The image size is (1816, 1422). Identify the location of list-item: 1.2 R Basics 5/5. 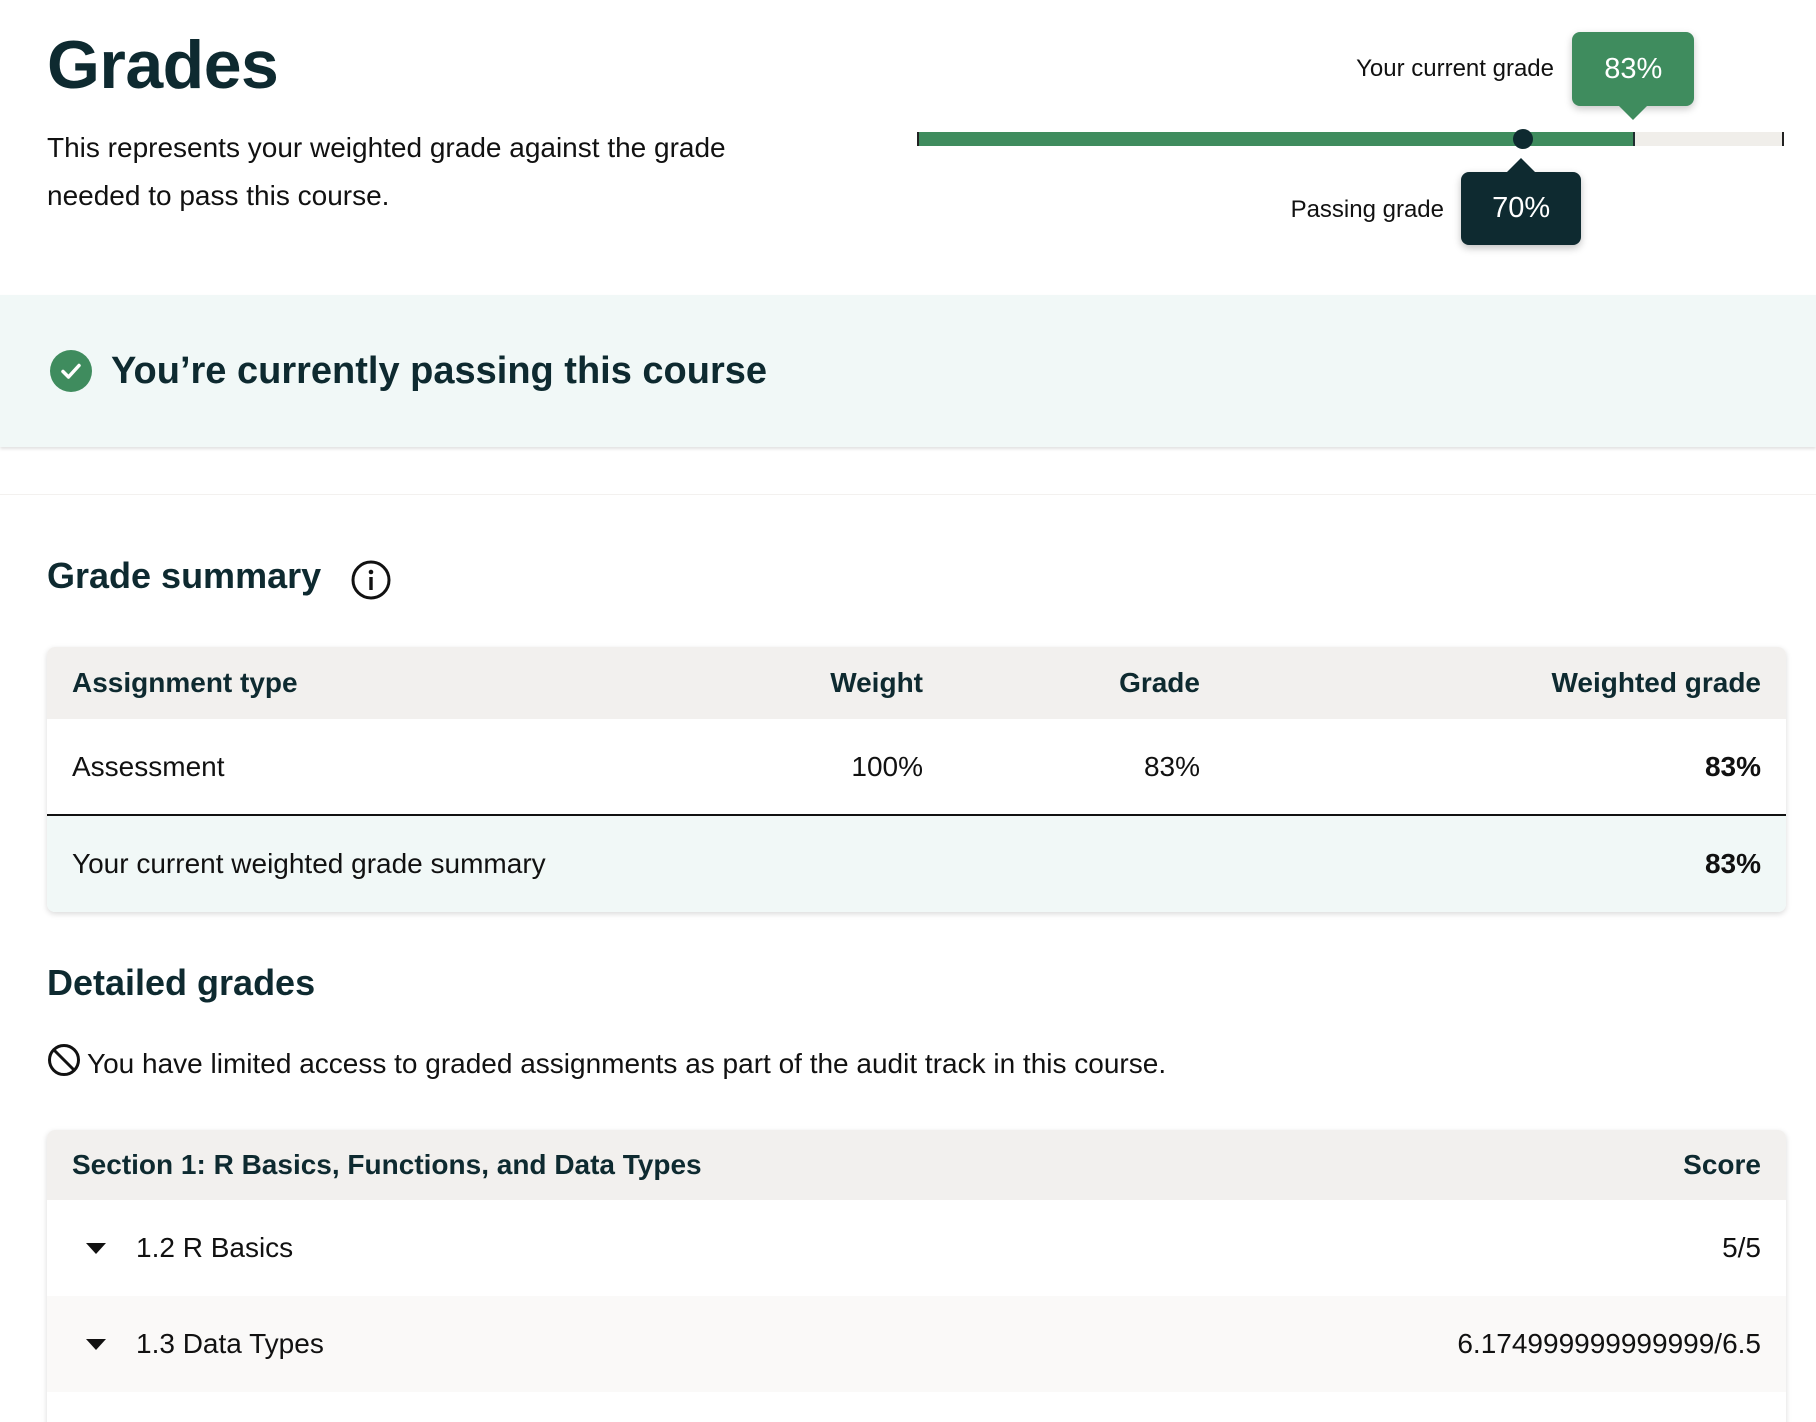
(916, 1248).